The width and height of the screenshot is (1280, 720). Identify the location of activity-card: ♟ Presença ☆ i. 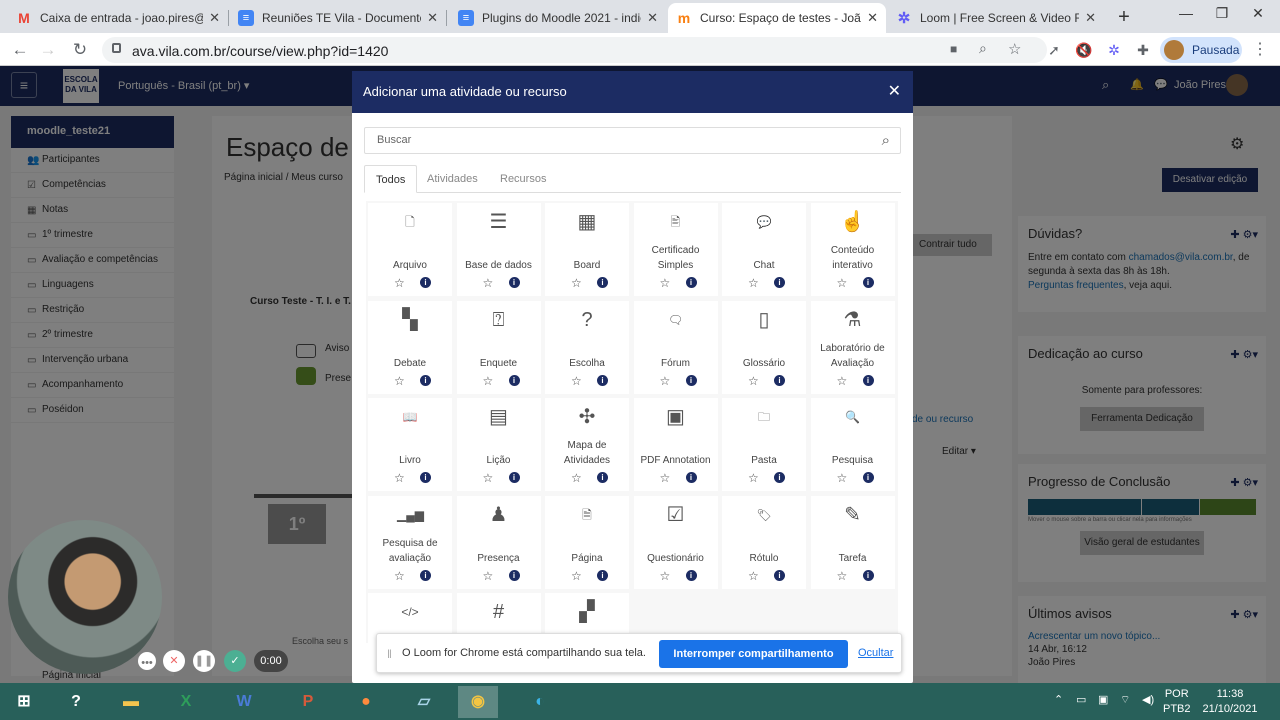
(498, 542).